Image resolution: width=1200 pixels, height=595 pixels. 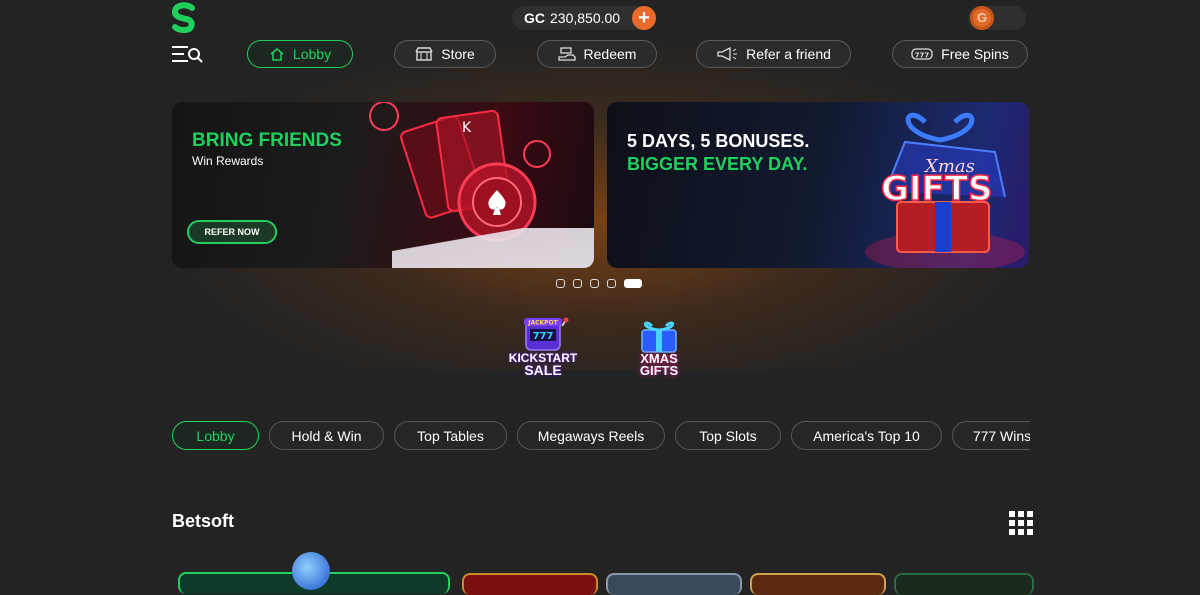 I want to click on nav-refer-button: Refer a friend, so click(x=773, y=54).